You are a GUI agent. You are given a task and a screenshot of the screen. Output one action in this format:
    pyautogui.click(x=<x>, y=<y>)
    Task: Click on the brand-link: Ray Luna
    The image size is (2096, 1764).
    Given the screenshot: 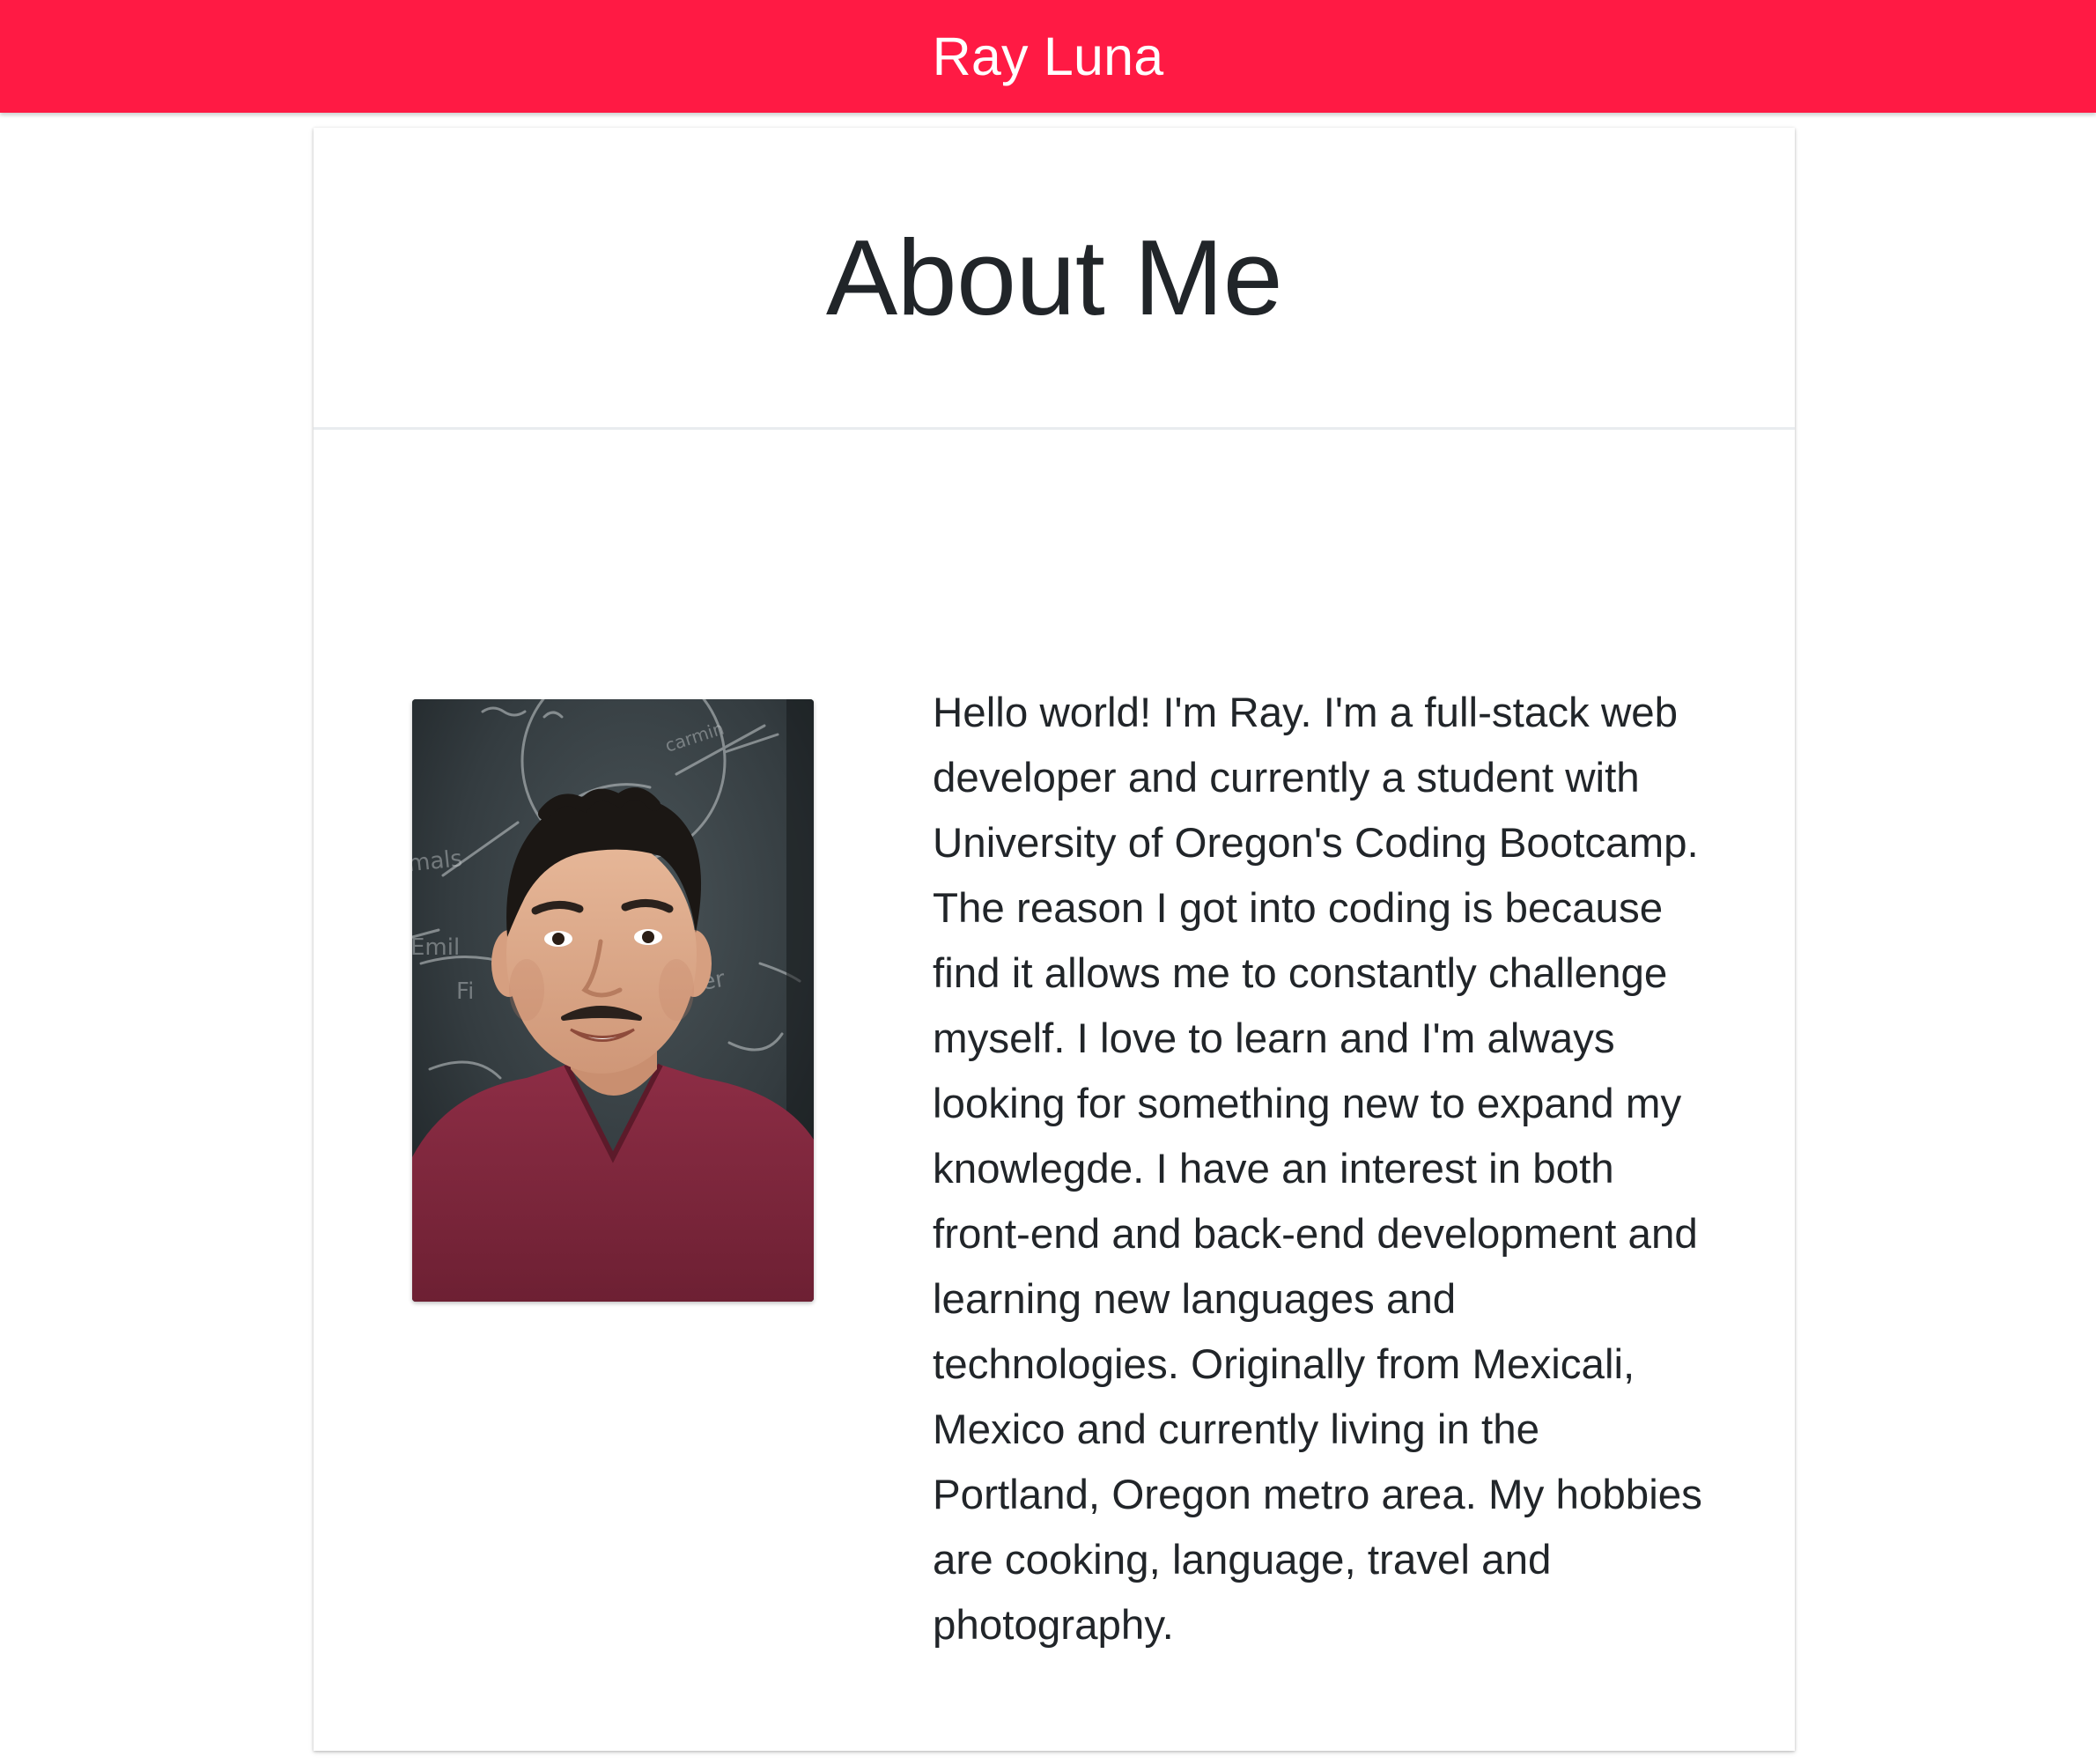 What is the action you would take?
    pyautogui.click(x=1048, y=57)
    